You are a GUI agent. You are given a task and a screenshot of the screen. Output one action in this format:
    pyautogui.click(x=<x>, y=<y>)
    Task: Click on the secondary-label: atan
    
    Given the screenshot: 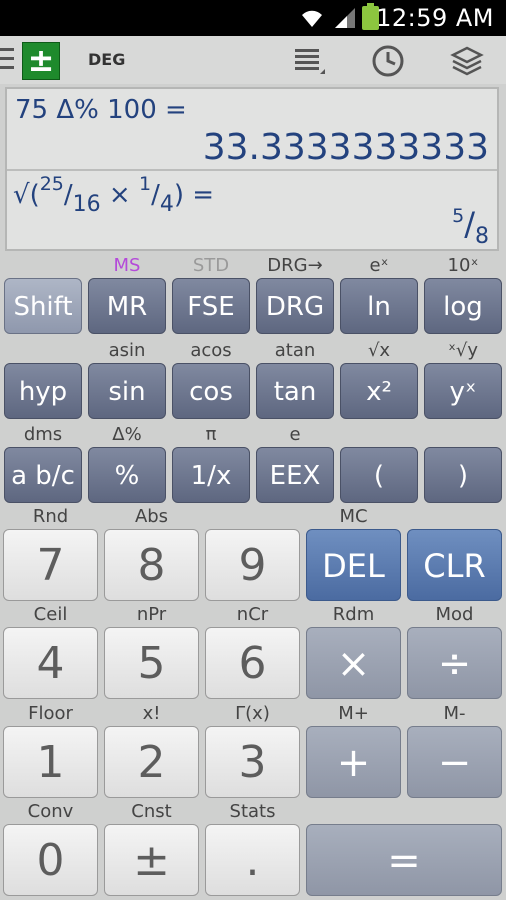 What is the action you would take?
    pyautogui.click(x=295, y=350)
    